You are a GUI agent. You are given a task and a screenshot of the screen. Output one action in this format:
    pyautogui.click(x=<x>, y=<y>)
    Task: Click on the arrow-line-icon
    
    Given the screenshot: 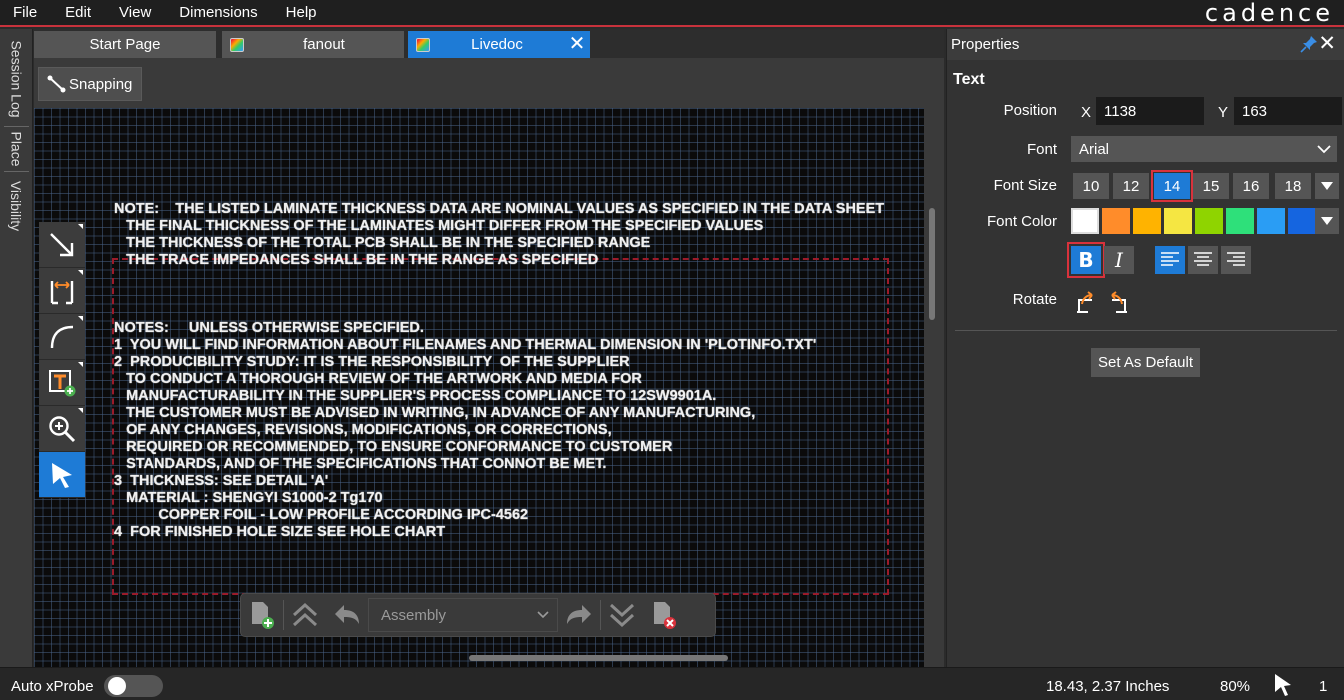 What is the action you would take?
    pyautogui.click(x=62, y=244)
    